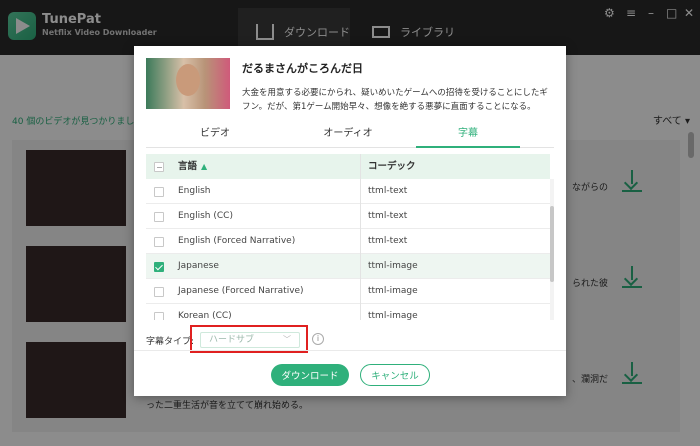 This screenshot has height=446, width=700. What do you see at coordinates (237, 241) in the screenshot?
I see `row-language: English (Forced Narrative)` at bounding box center [237, 241].